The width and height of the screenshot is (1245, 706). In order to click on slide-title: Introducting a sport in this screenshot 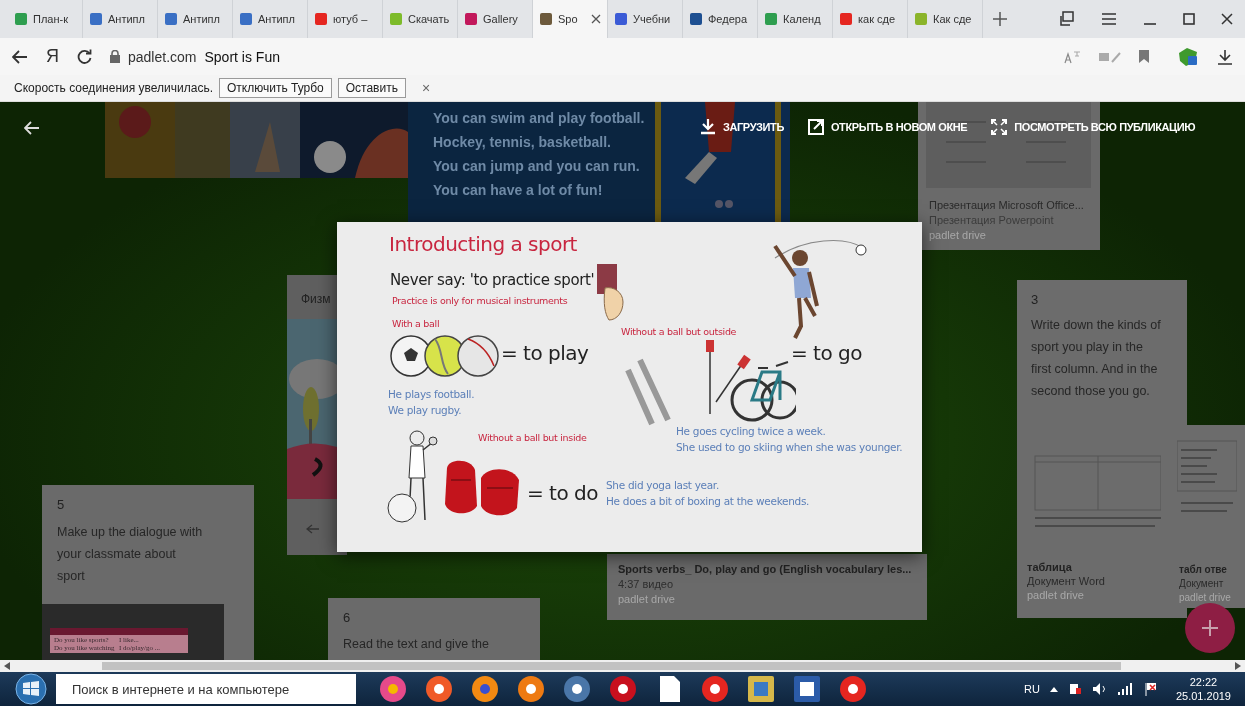, I will do `click(483, 244)`.